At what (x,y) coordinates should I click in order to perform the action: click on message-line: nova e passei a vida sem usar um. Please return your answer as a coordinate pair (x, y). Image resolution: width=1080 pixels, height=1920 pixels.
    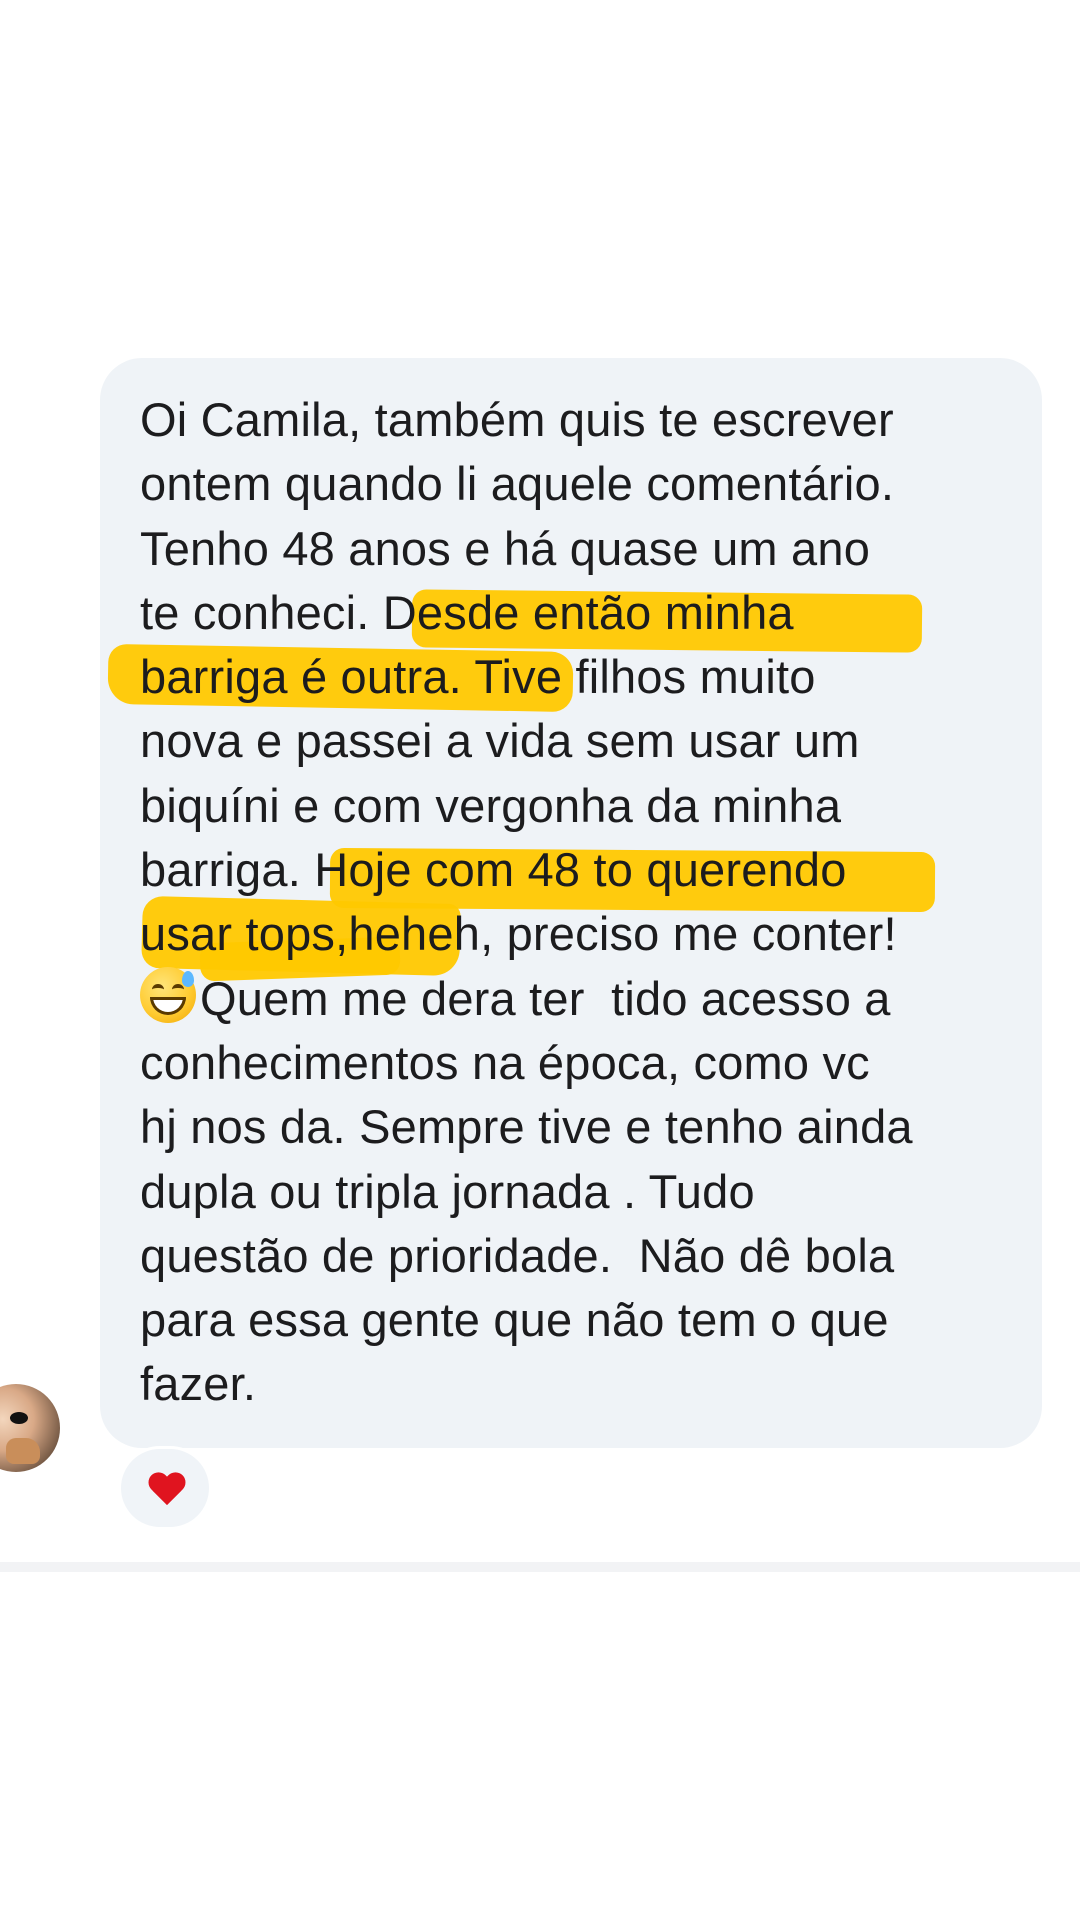
    Looking at the image, I should click on (500, 741).